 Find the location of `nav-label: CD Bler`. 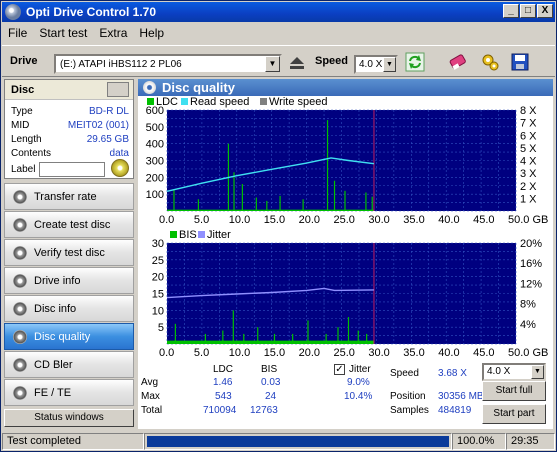

nav-label: CD Bler is located at coordinates (53, 364).